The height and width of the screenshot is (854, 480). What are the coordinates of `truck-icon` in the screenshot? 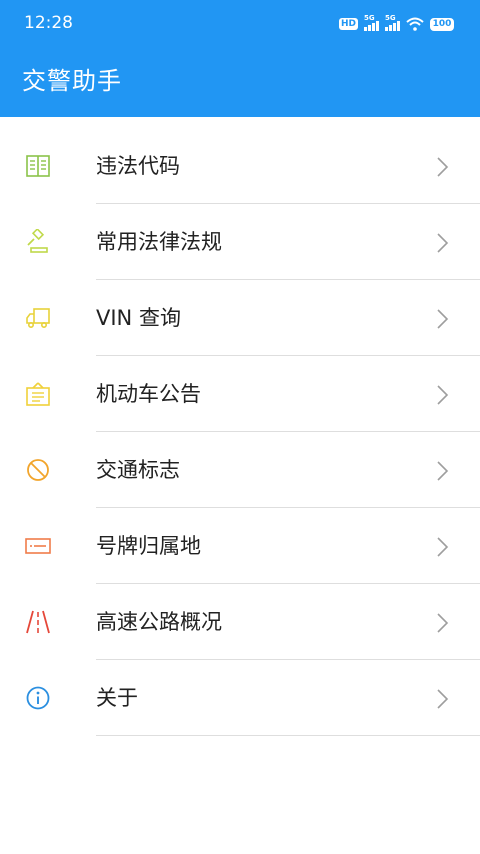 It's located at (38, 318).